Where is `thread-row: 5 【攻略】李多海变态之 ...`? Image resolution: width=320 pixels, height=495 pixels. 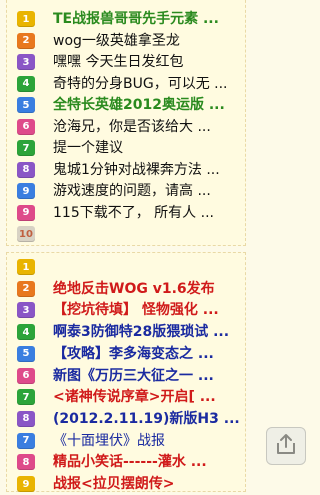 thread-row: 5 【攻略】李多海变态之 ... is located at coordinates (125, 354).